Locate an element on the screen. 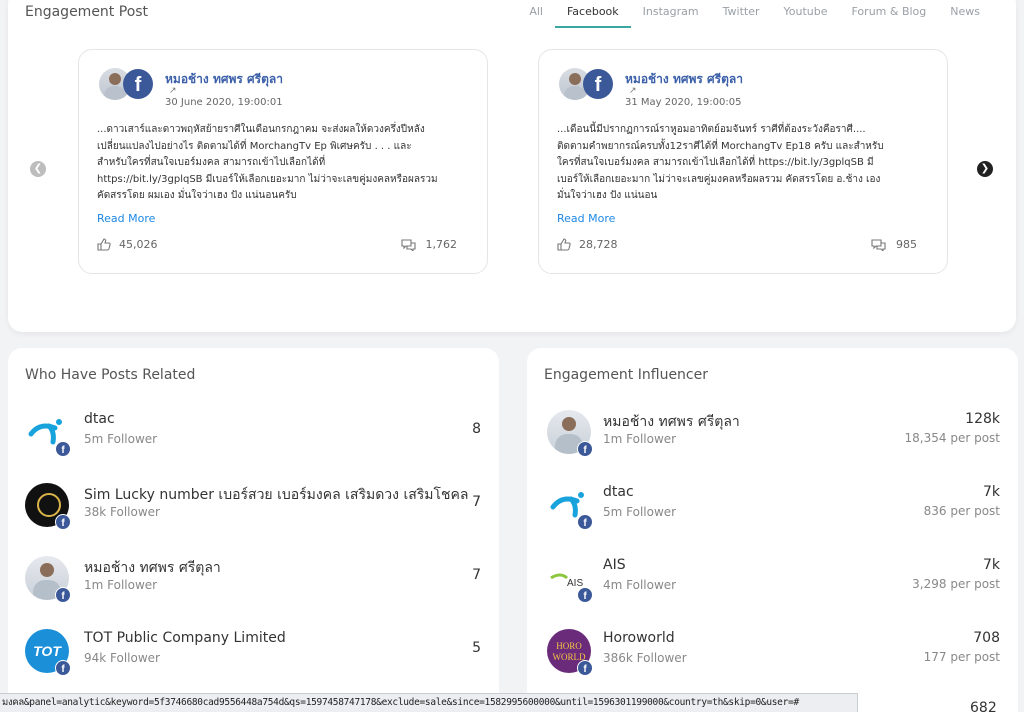 Image resolution: width=1024 pixels, height=712 pixels. post-count: 8 is located at coordinates (476, 429).